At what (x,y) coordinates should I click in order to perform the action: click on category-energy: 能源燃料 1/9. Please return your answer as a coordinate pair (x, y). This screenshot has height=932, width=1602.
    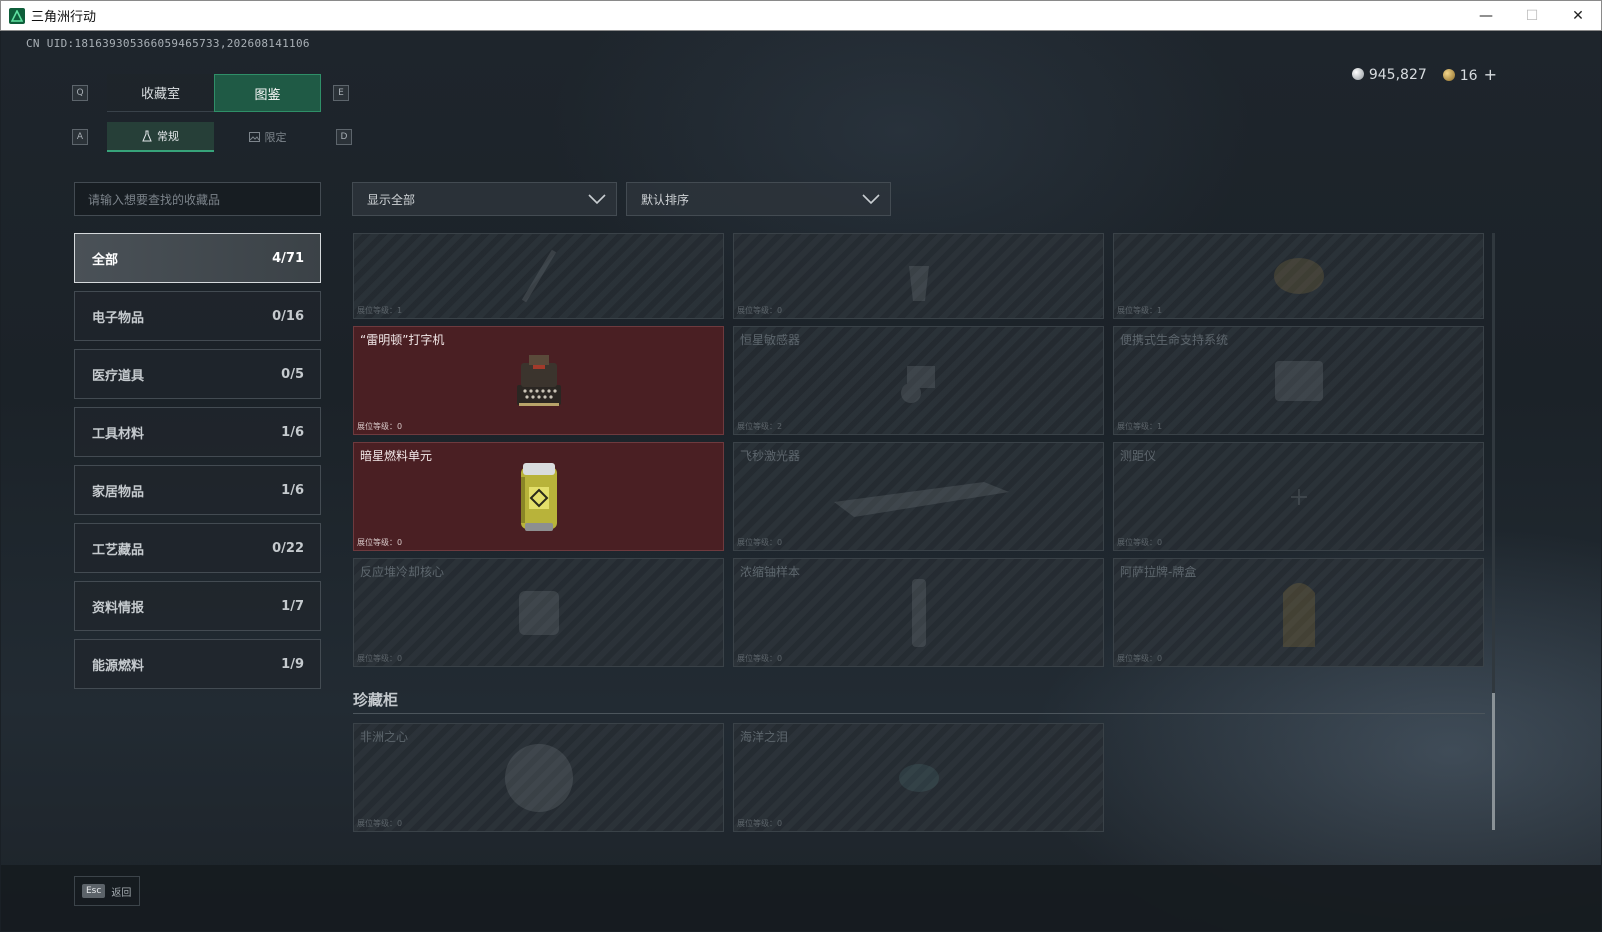
    Looking at the image, I should click on (197, 664).